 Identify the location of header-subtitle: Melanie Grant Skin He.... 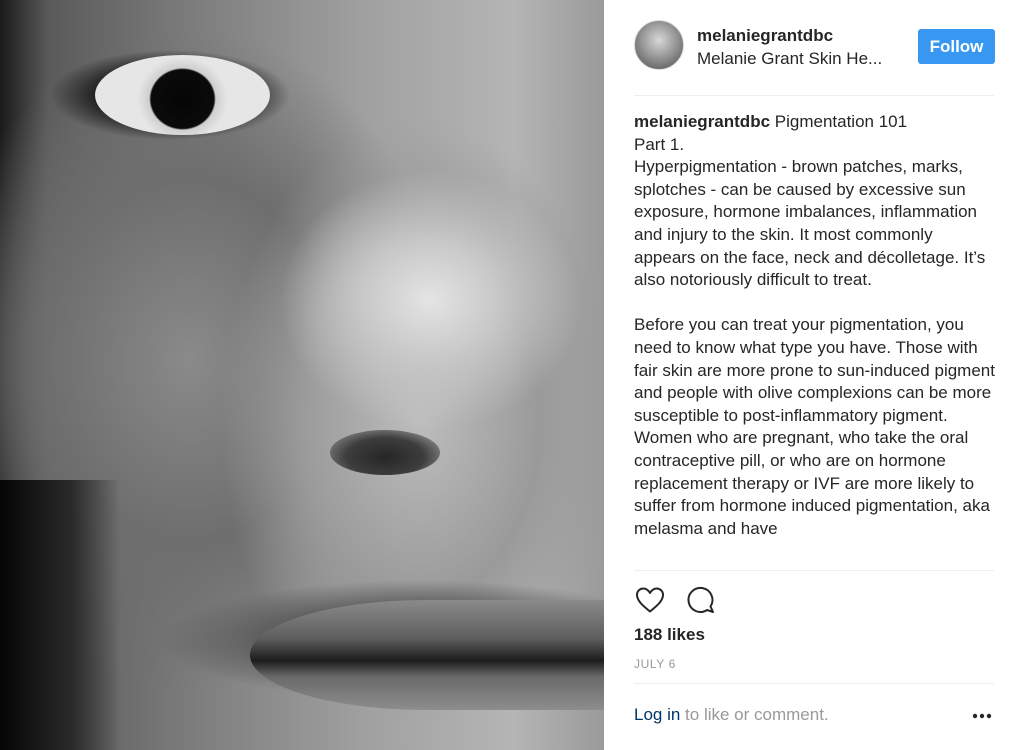
(797, 59).